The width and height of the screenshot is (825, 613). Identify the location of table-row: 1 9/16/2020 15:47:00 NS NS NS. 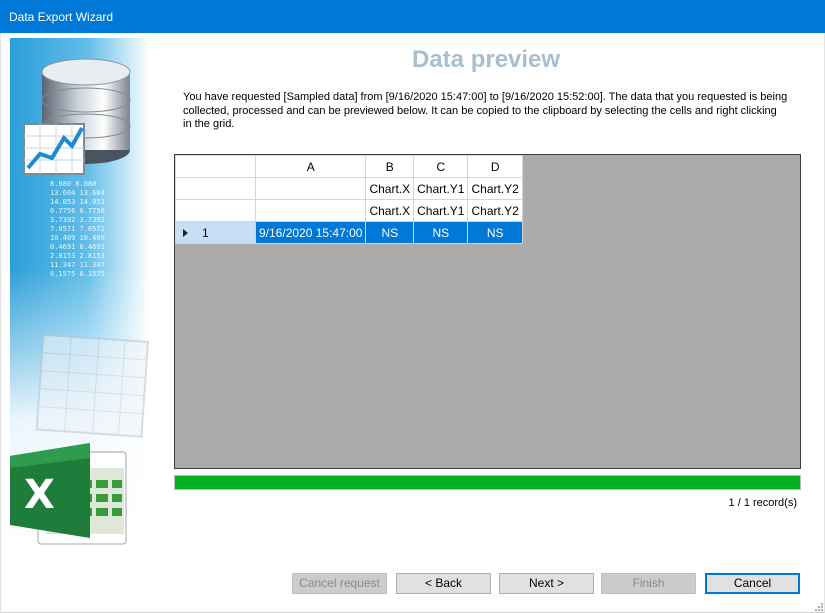
(349, 232).